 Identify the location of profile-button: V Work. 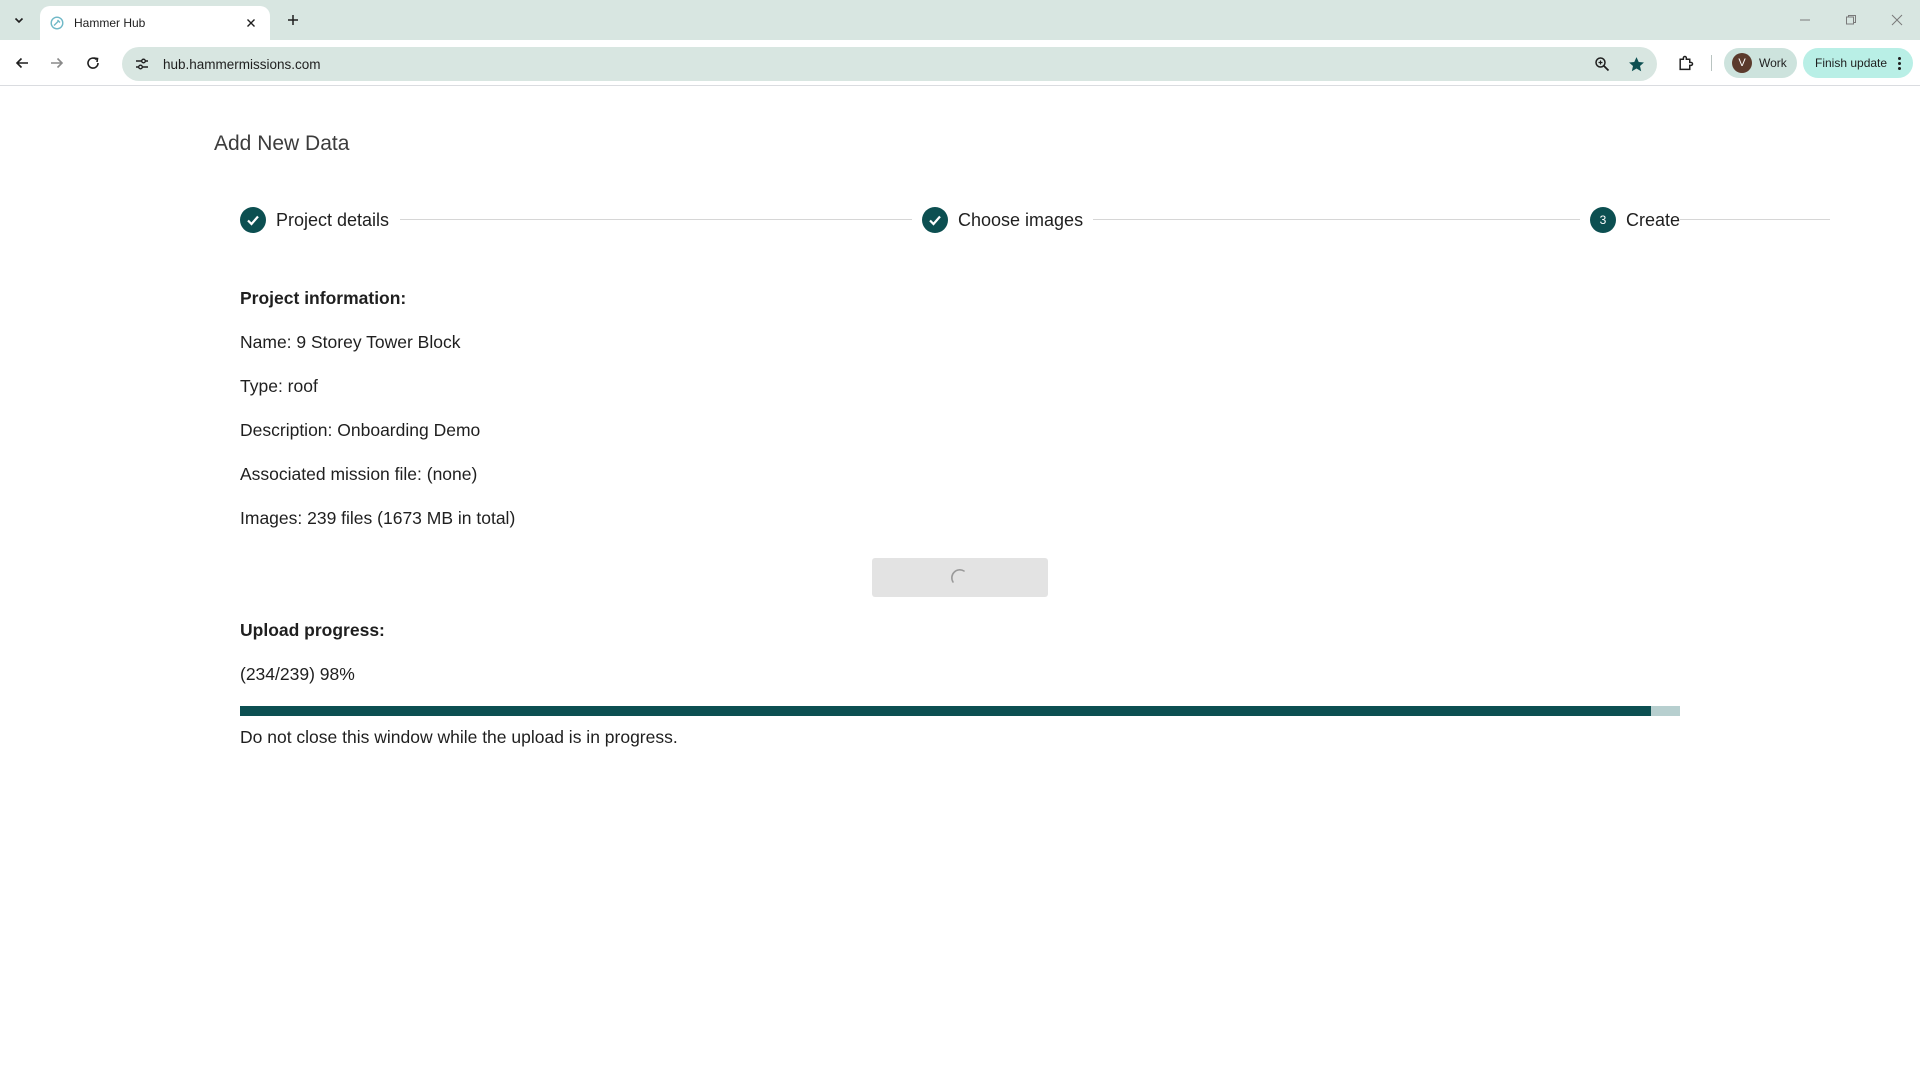
(1760, 63).